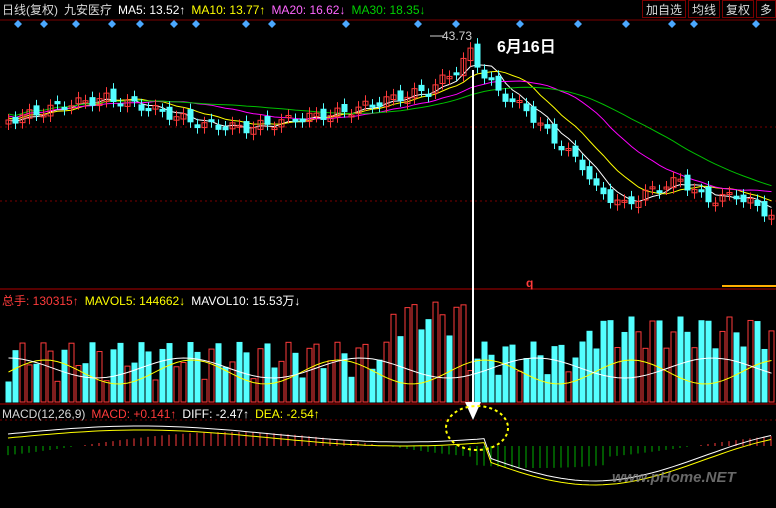 The width and height of the screenshot is (776, 508). What do you see at coordinates (703, 9) in the screenshot?
I see `ma-settings-button: 均线` at bounding box center [703, 9].